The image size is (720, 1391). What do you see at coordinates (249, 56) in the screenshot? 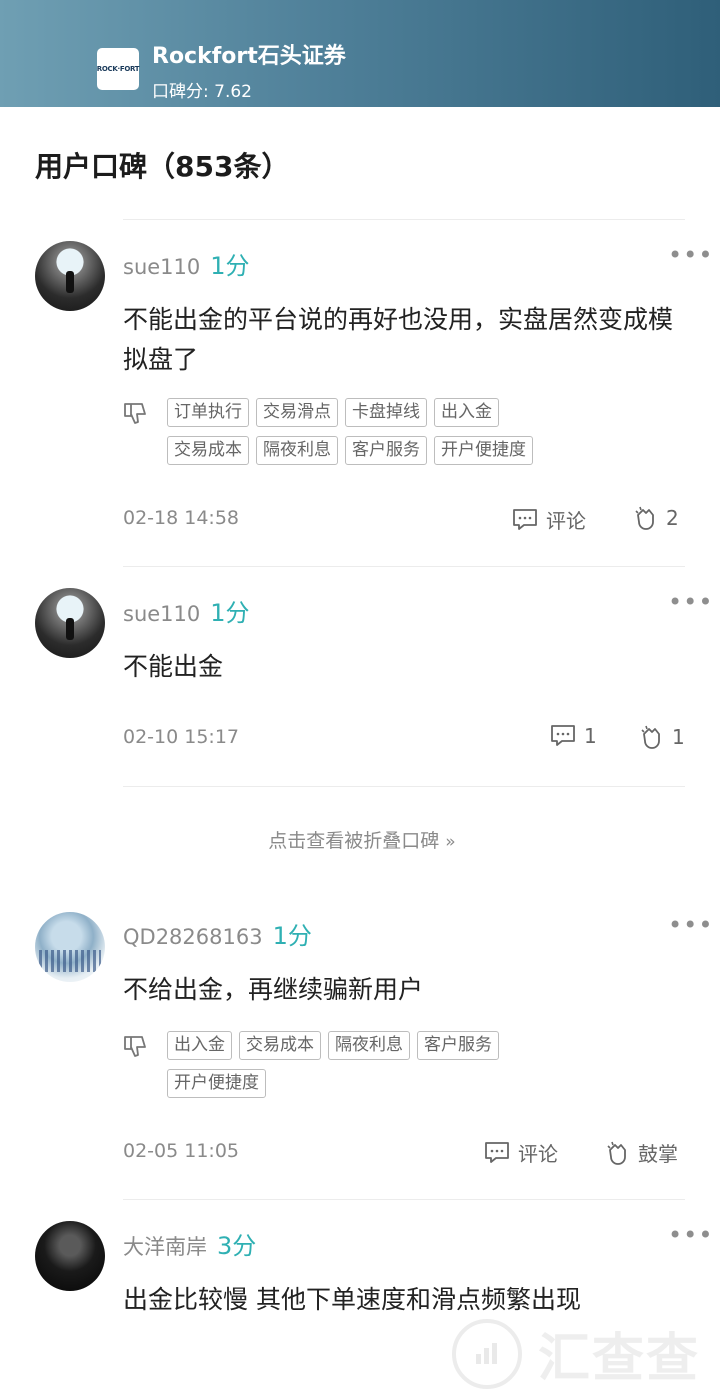
I see `broker-name: Rockfort石头证券` at bounding box center [249, 56].